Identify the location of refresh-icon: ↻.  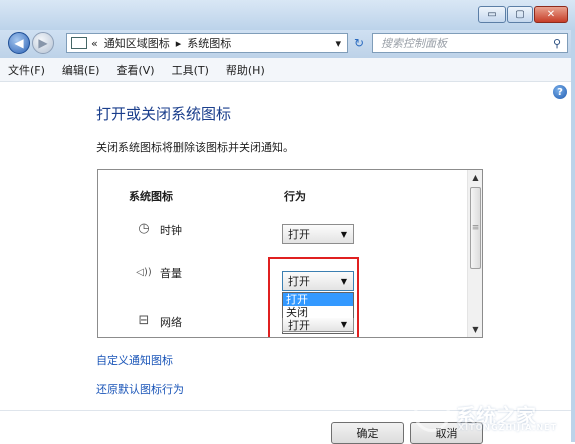
(359, 43).